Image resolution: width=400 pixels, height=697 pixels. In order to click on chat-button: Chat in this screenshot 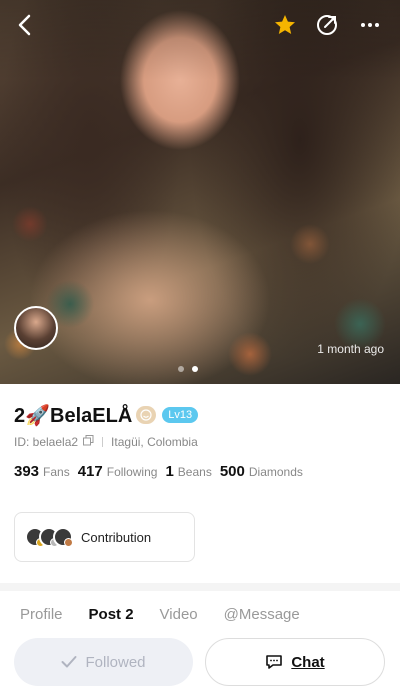, I will do `click(295, 662)`.